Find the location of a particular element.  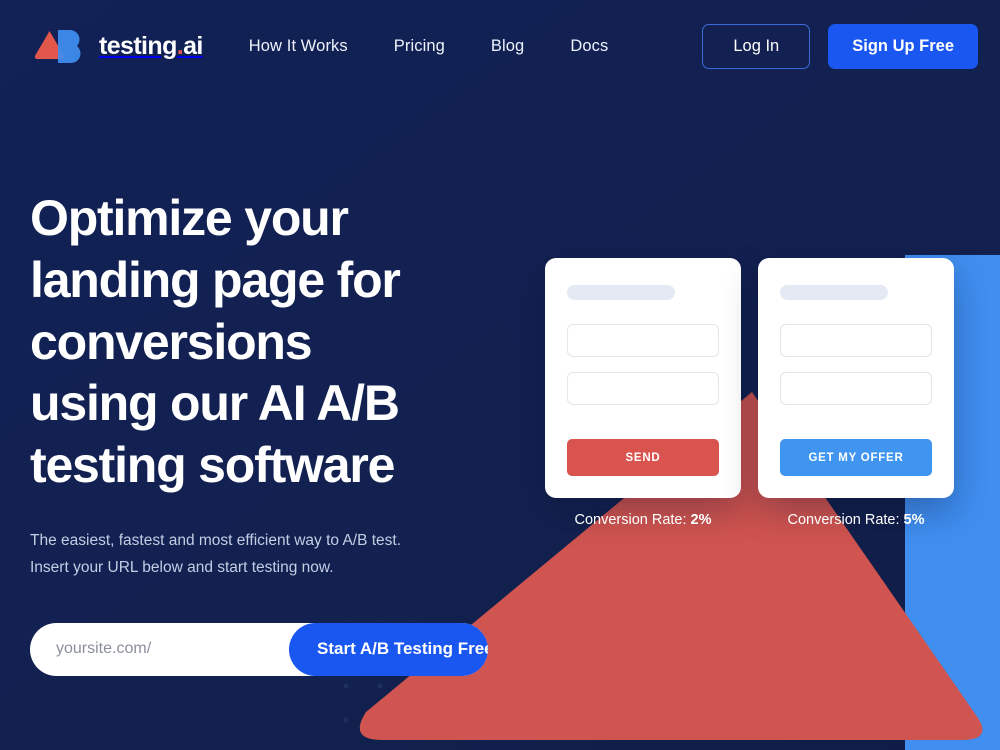

variant-b-title-placeholder is located at coordinates (834, 292).